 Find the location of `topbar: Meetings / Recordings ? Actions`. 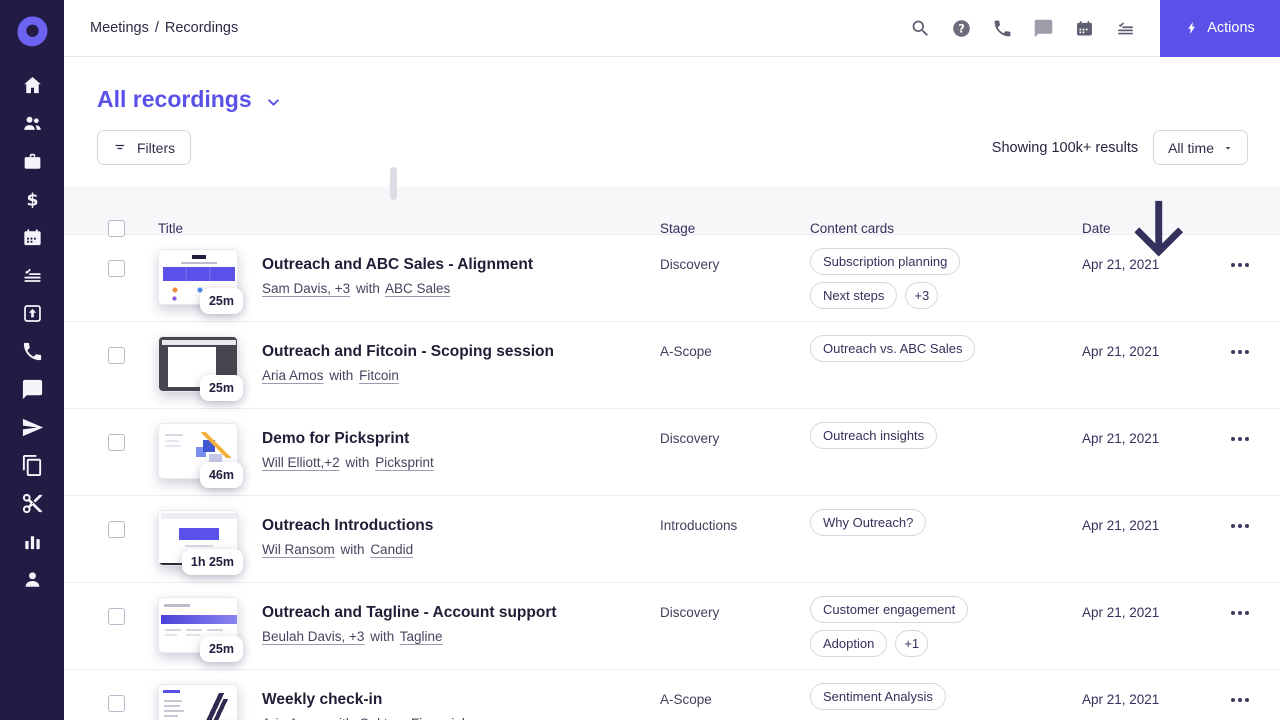

topbar: Meetings / Recordings ? Actions is located at coordinates (672, 28).